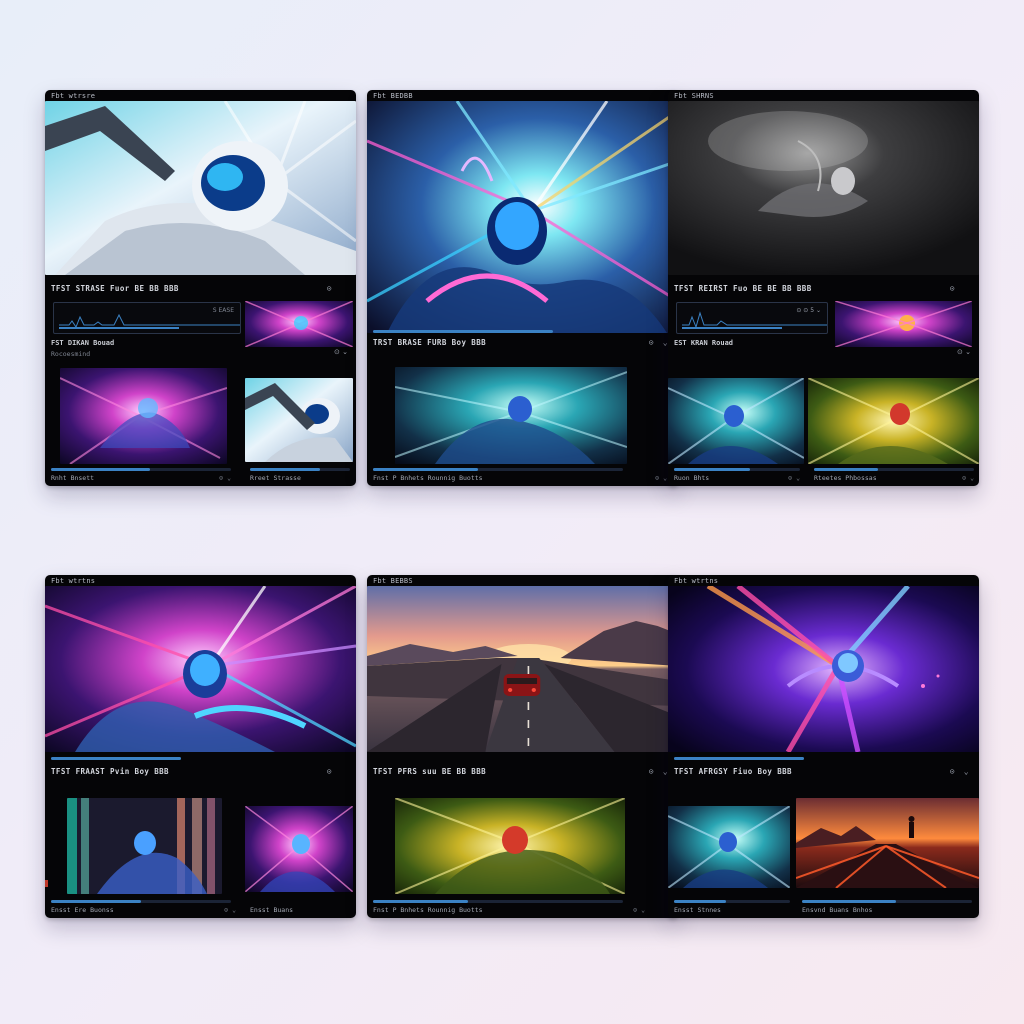 This screenshot has width=1024, height=1024. What do you see at coordinates (894, 478) in the screenshot?
I see `footer-right: Rteetes Phbossas ⊙ ⌄` at bounding box center [894, 478].